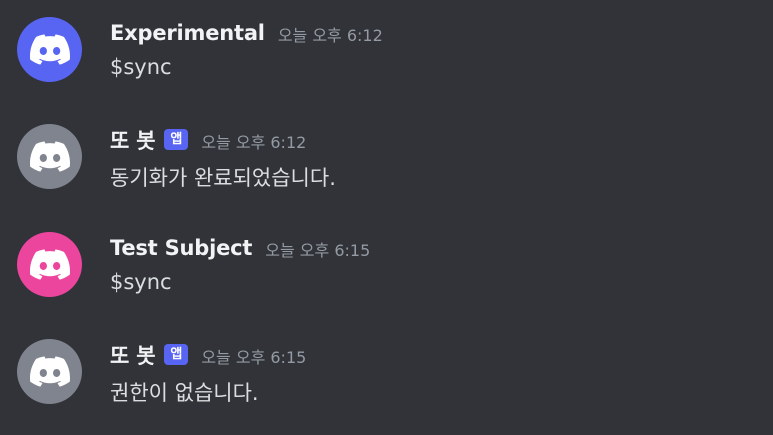  I want to click on message-content: 동기화가 완료되었습니다., so click(223, 178).